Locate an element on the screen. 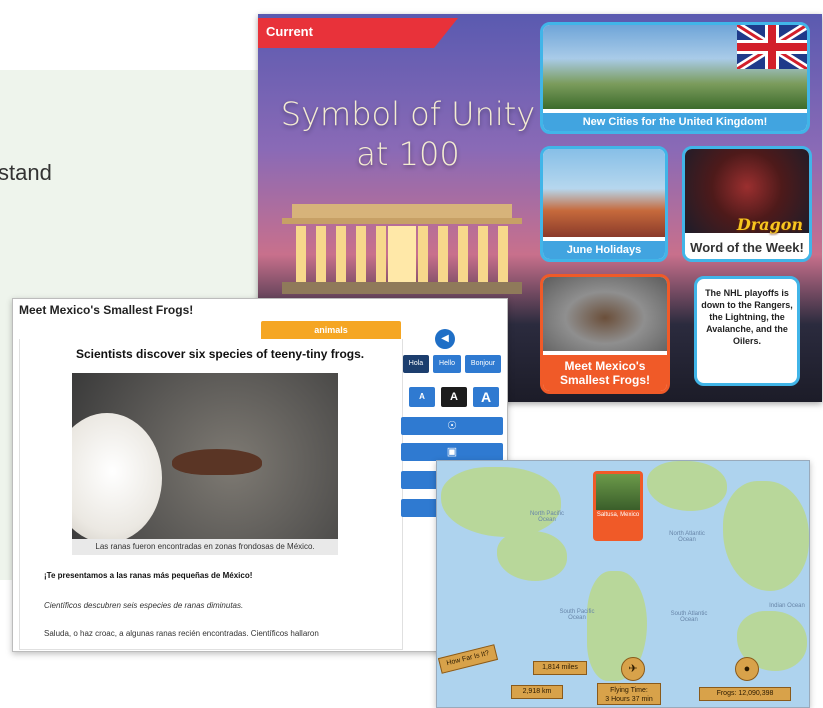 Image resolution: width=823 pixels, height=708 pixels. frog-shape is located at coordinates (217, 462).